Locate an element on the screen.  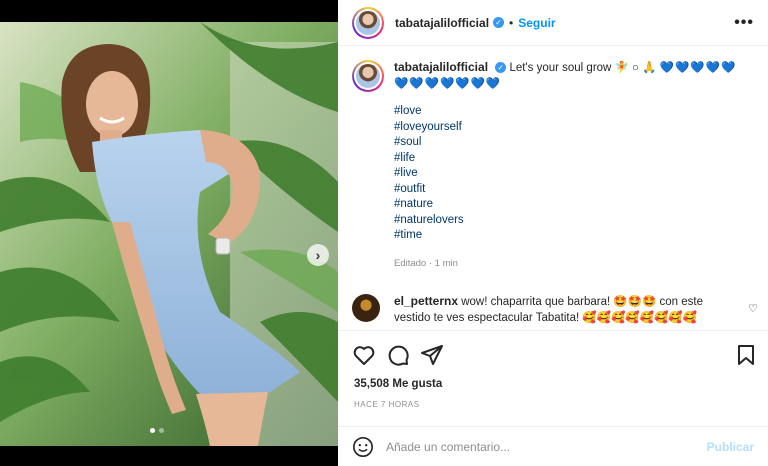
bookmark-icon is located at coordinates (746, 355).